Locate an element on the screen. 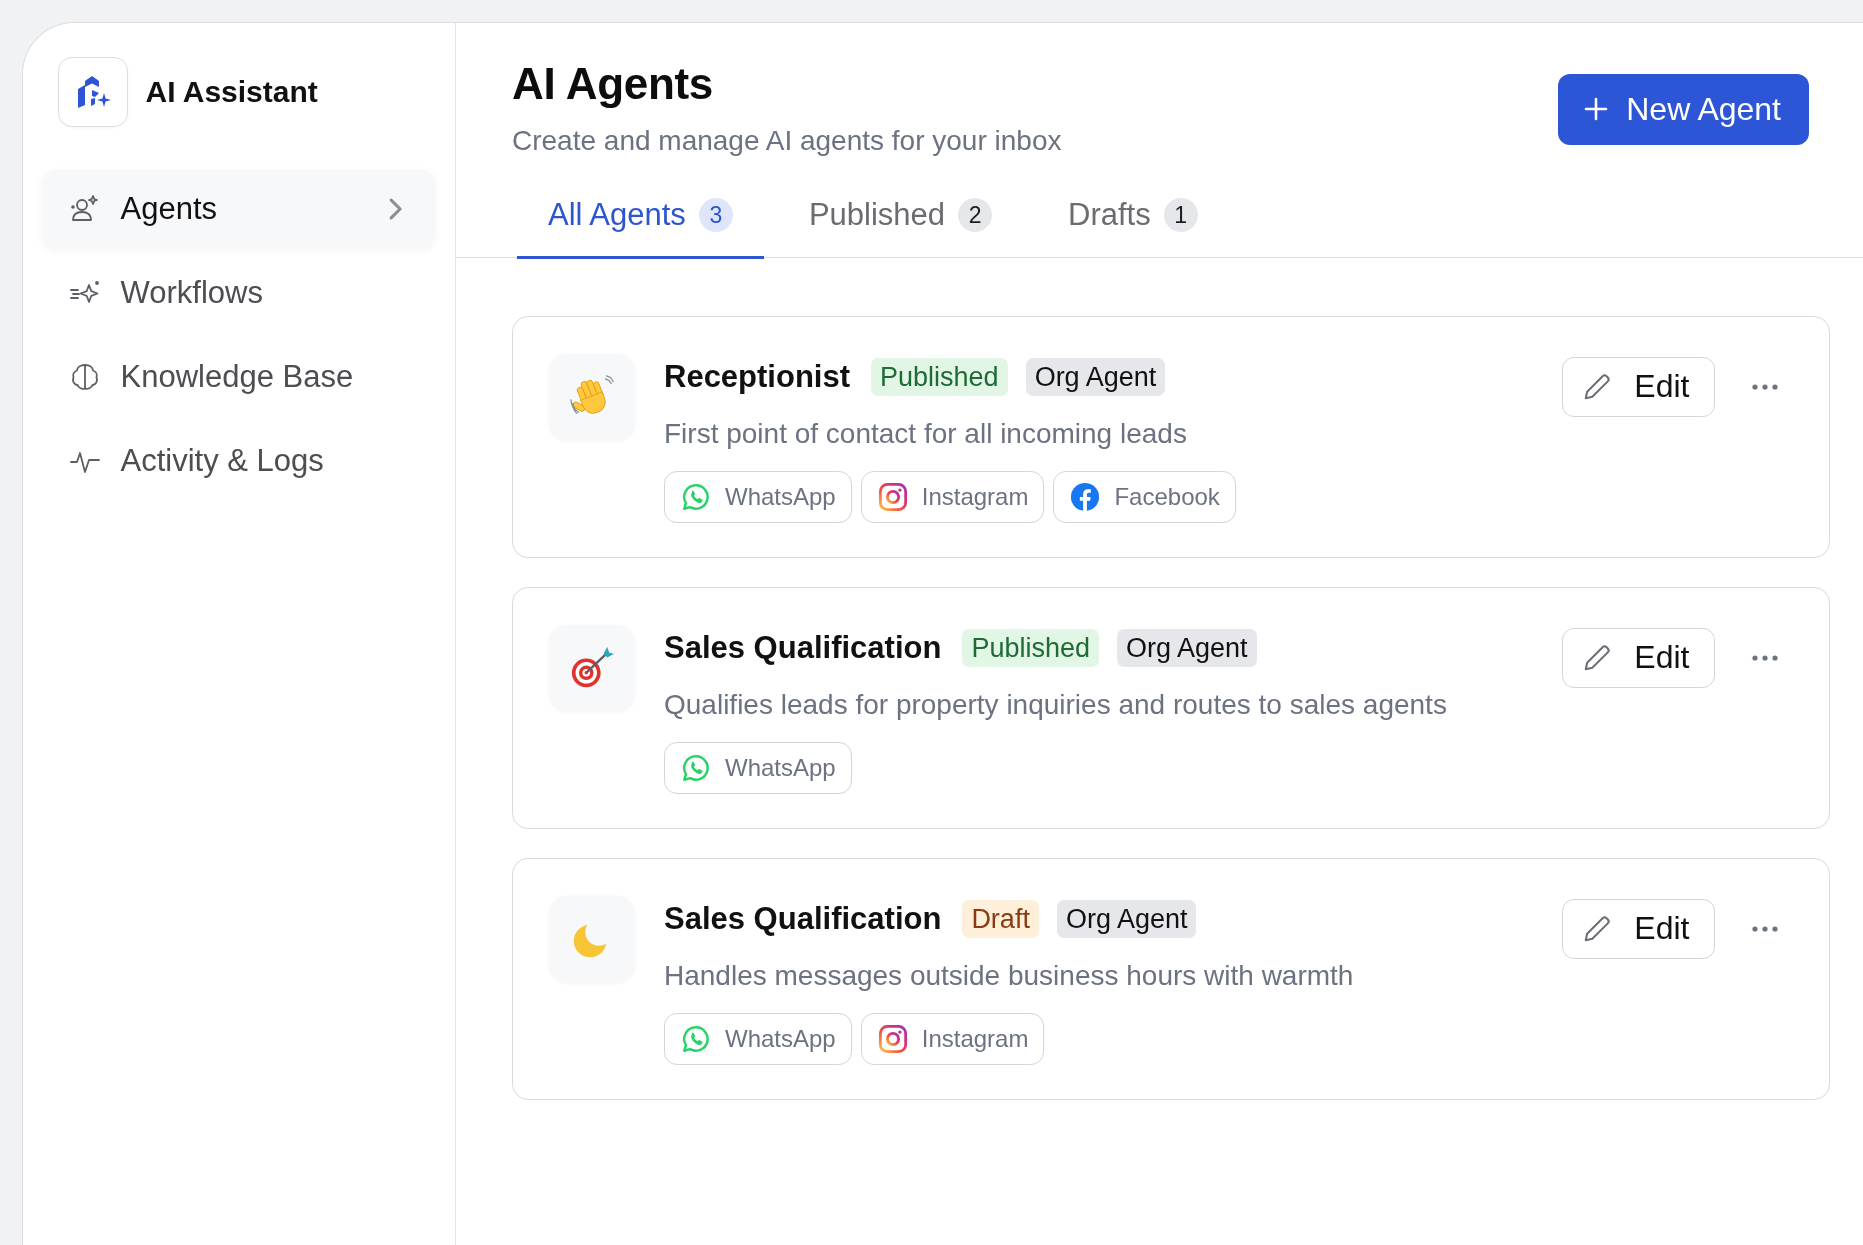 This screenshot has height=1245, width=1863. app-title: AI Assistant is located at coordinates (231, 91).